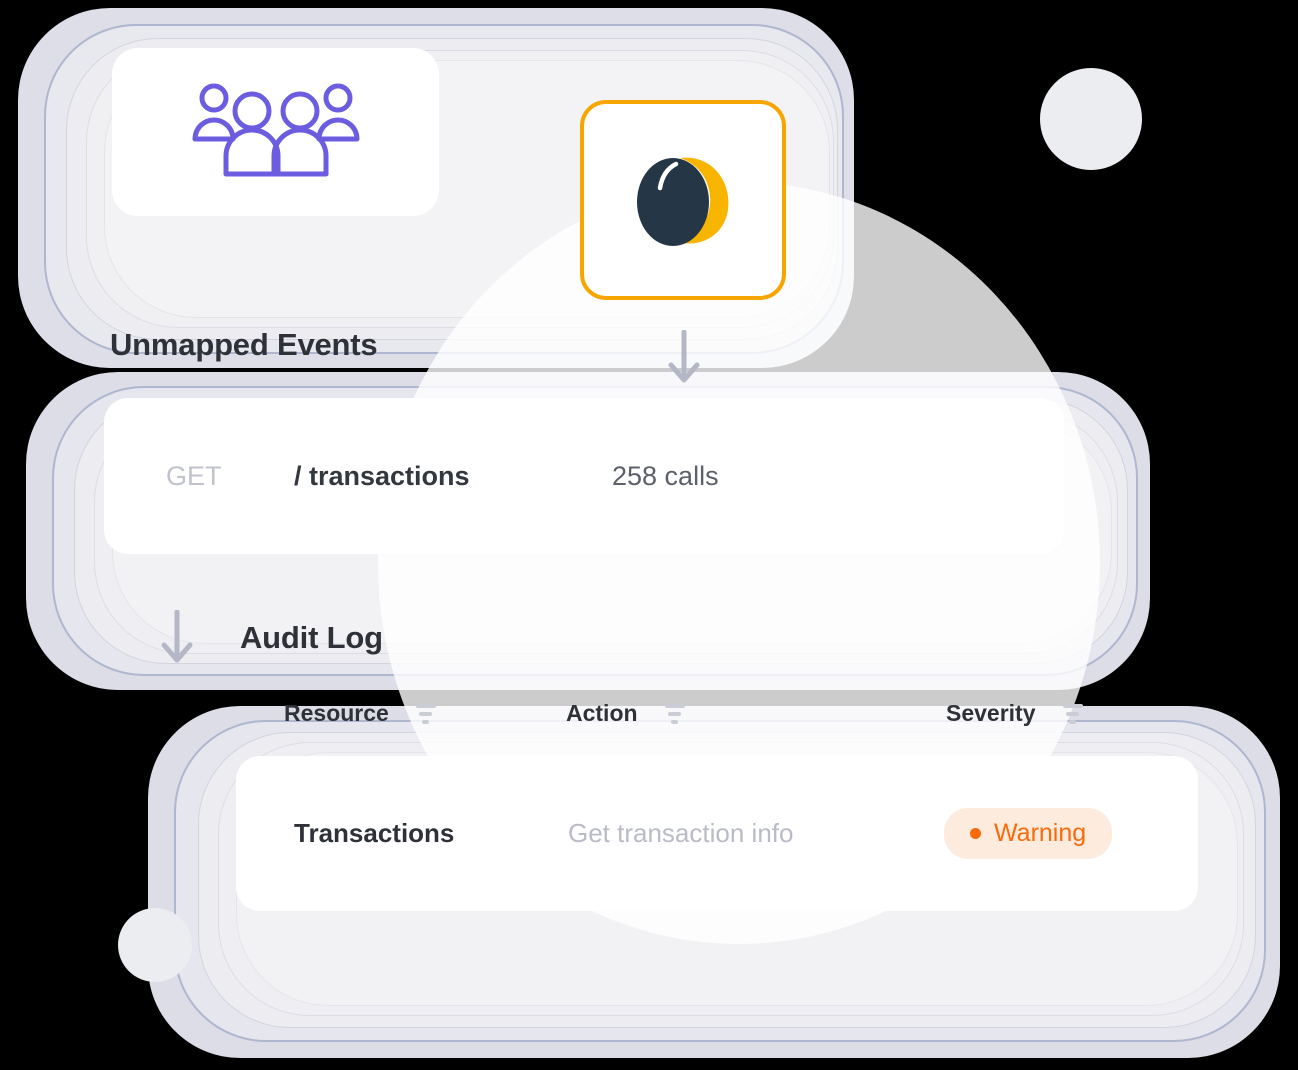 This screenshot has width=1298, height=1070. I want to click on row-cell-action: Get transaction info, so click(681, 833).